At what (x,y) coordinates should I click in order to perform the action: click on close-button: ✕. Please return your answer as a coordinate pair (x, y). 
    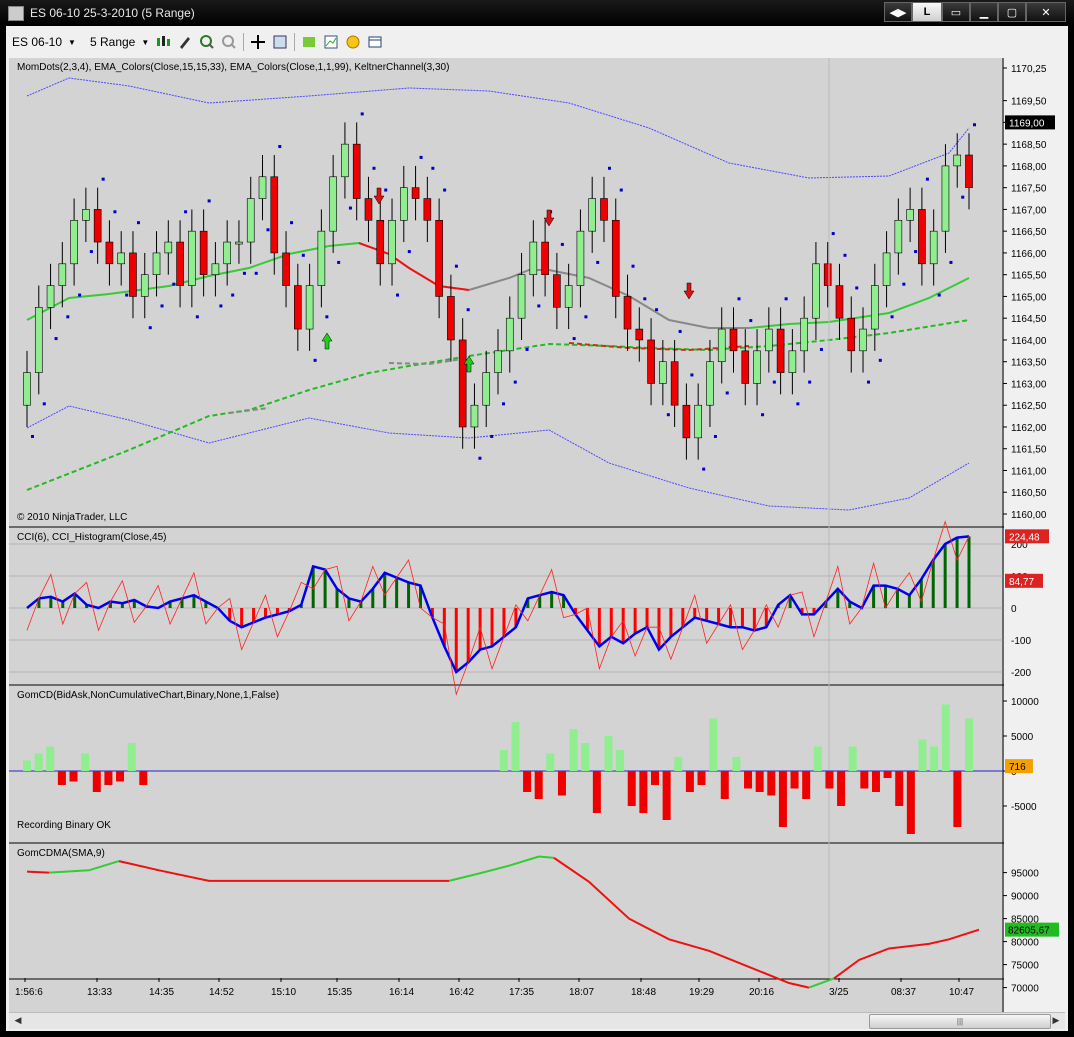
    Looking at the image, I should click on (1046, 12).